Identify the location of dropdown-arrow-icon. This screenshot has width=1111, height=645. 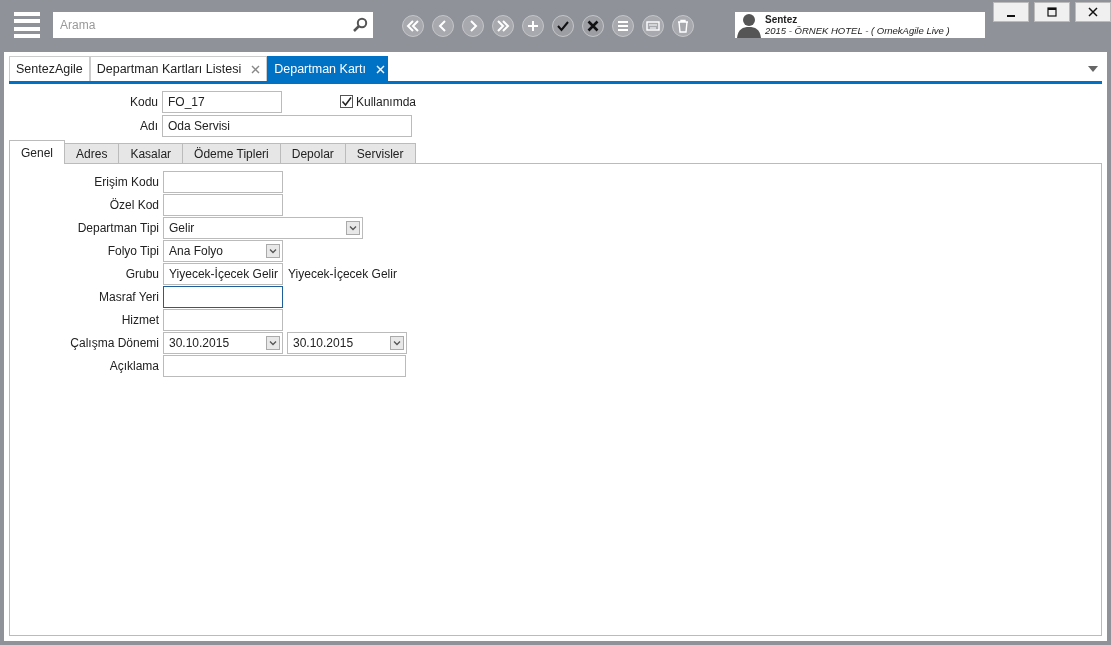
(1093, 68).